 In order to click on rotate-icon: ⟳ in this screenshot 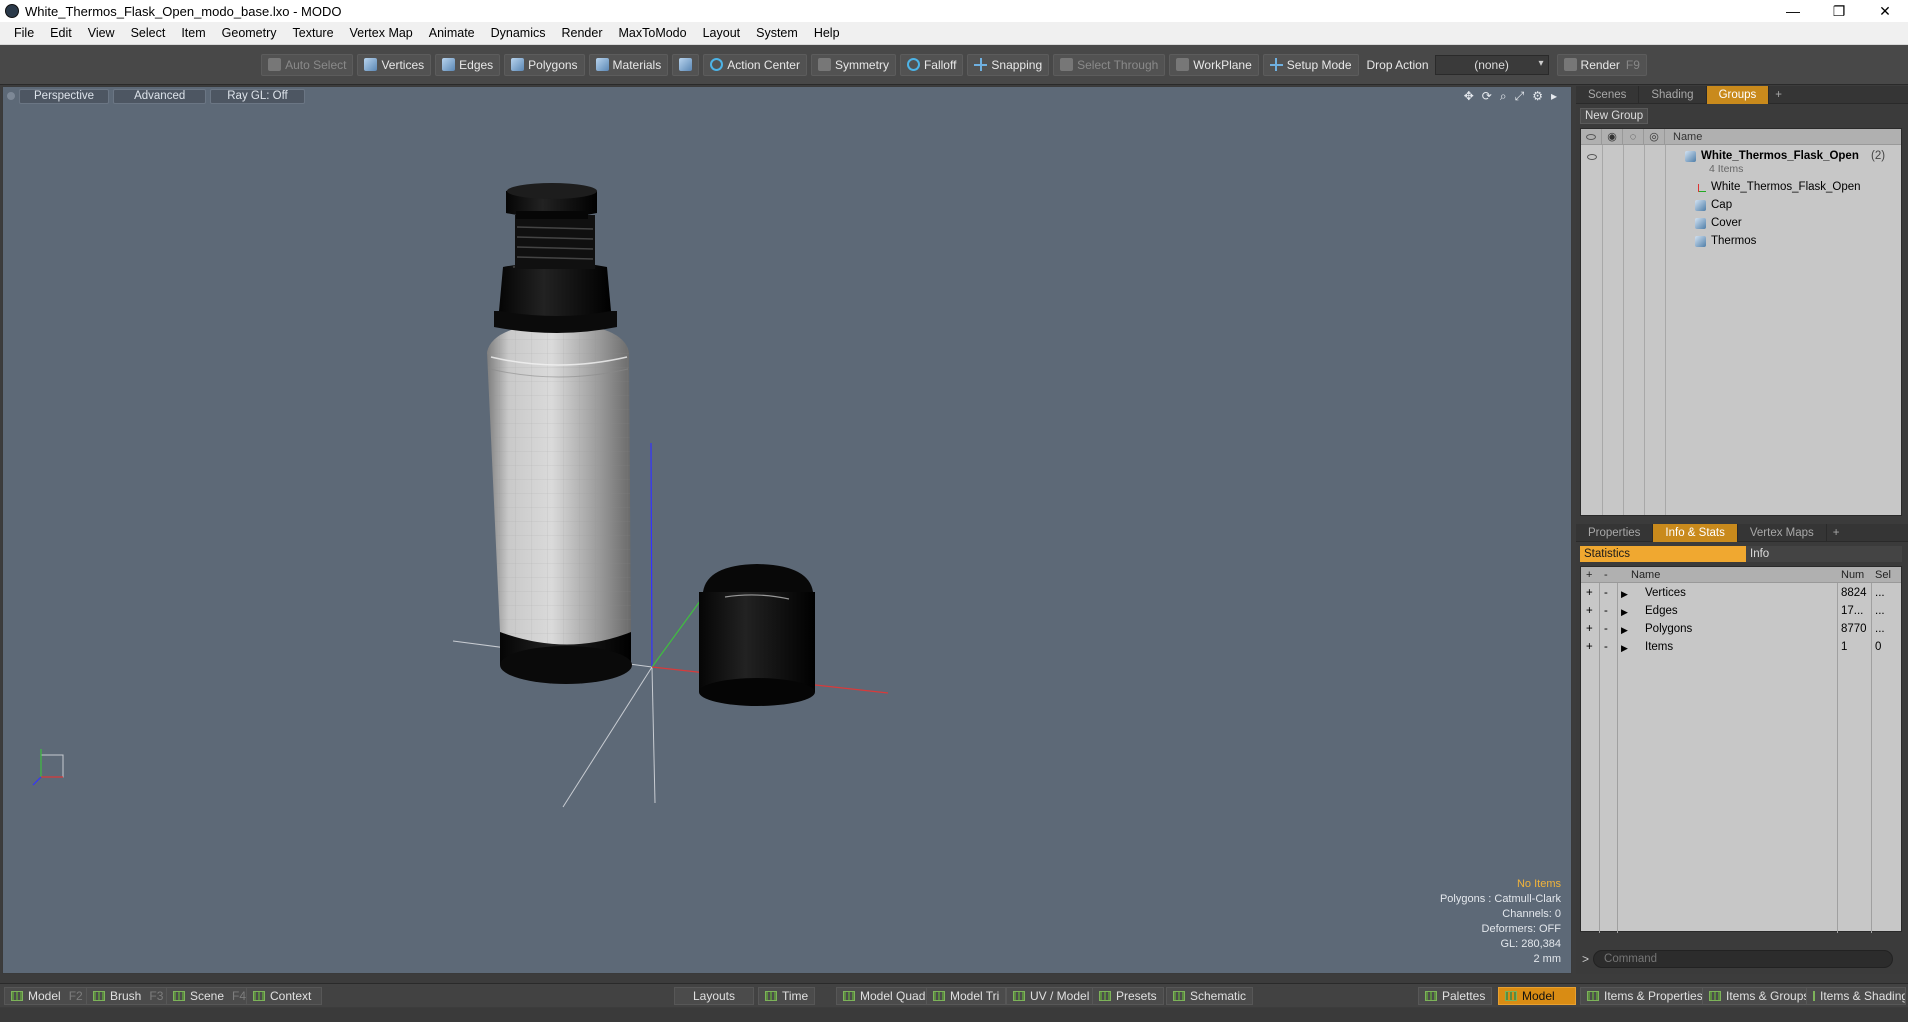, I will do `click(1487, 96)`.